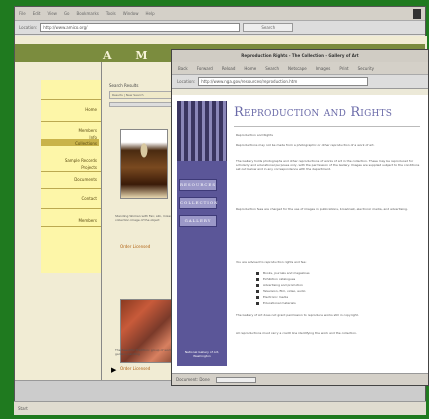 The image size is (429, 419). I want to click on menu-file: File, so click(22, 13).